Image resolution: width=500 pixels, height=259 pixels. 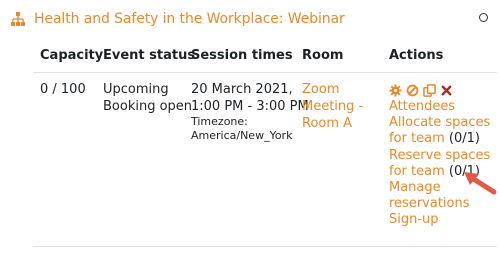 What do you see at coordinates (147, 98) in the screenshot?
I see `event-status-cell: Upcoming Booking open` at bounding box center [147, 98].